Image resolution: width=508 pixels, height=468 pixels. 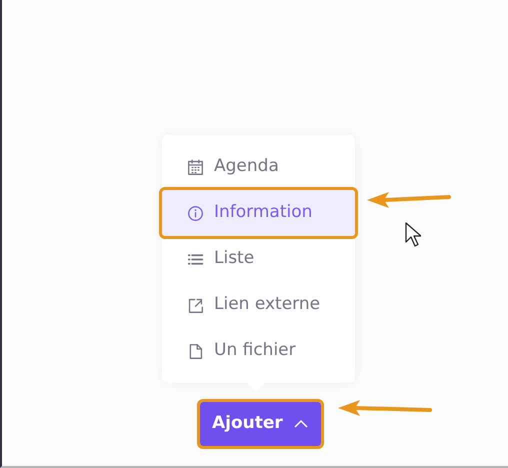 I want to click on add-button: Ajouter, so click(x=260, y=424).